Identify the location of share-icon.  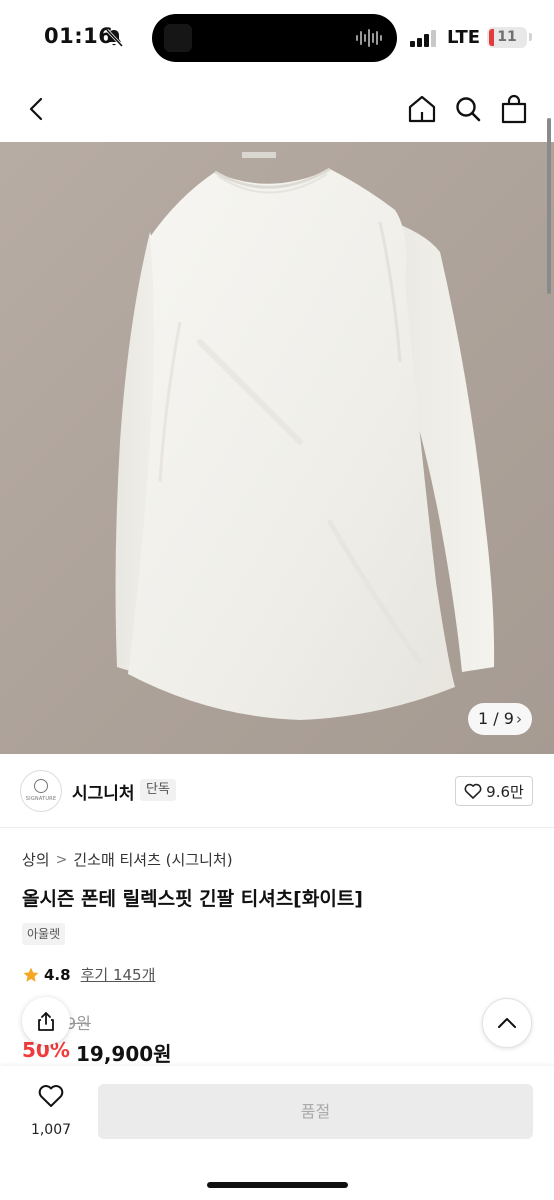
(46, 1021).